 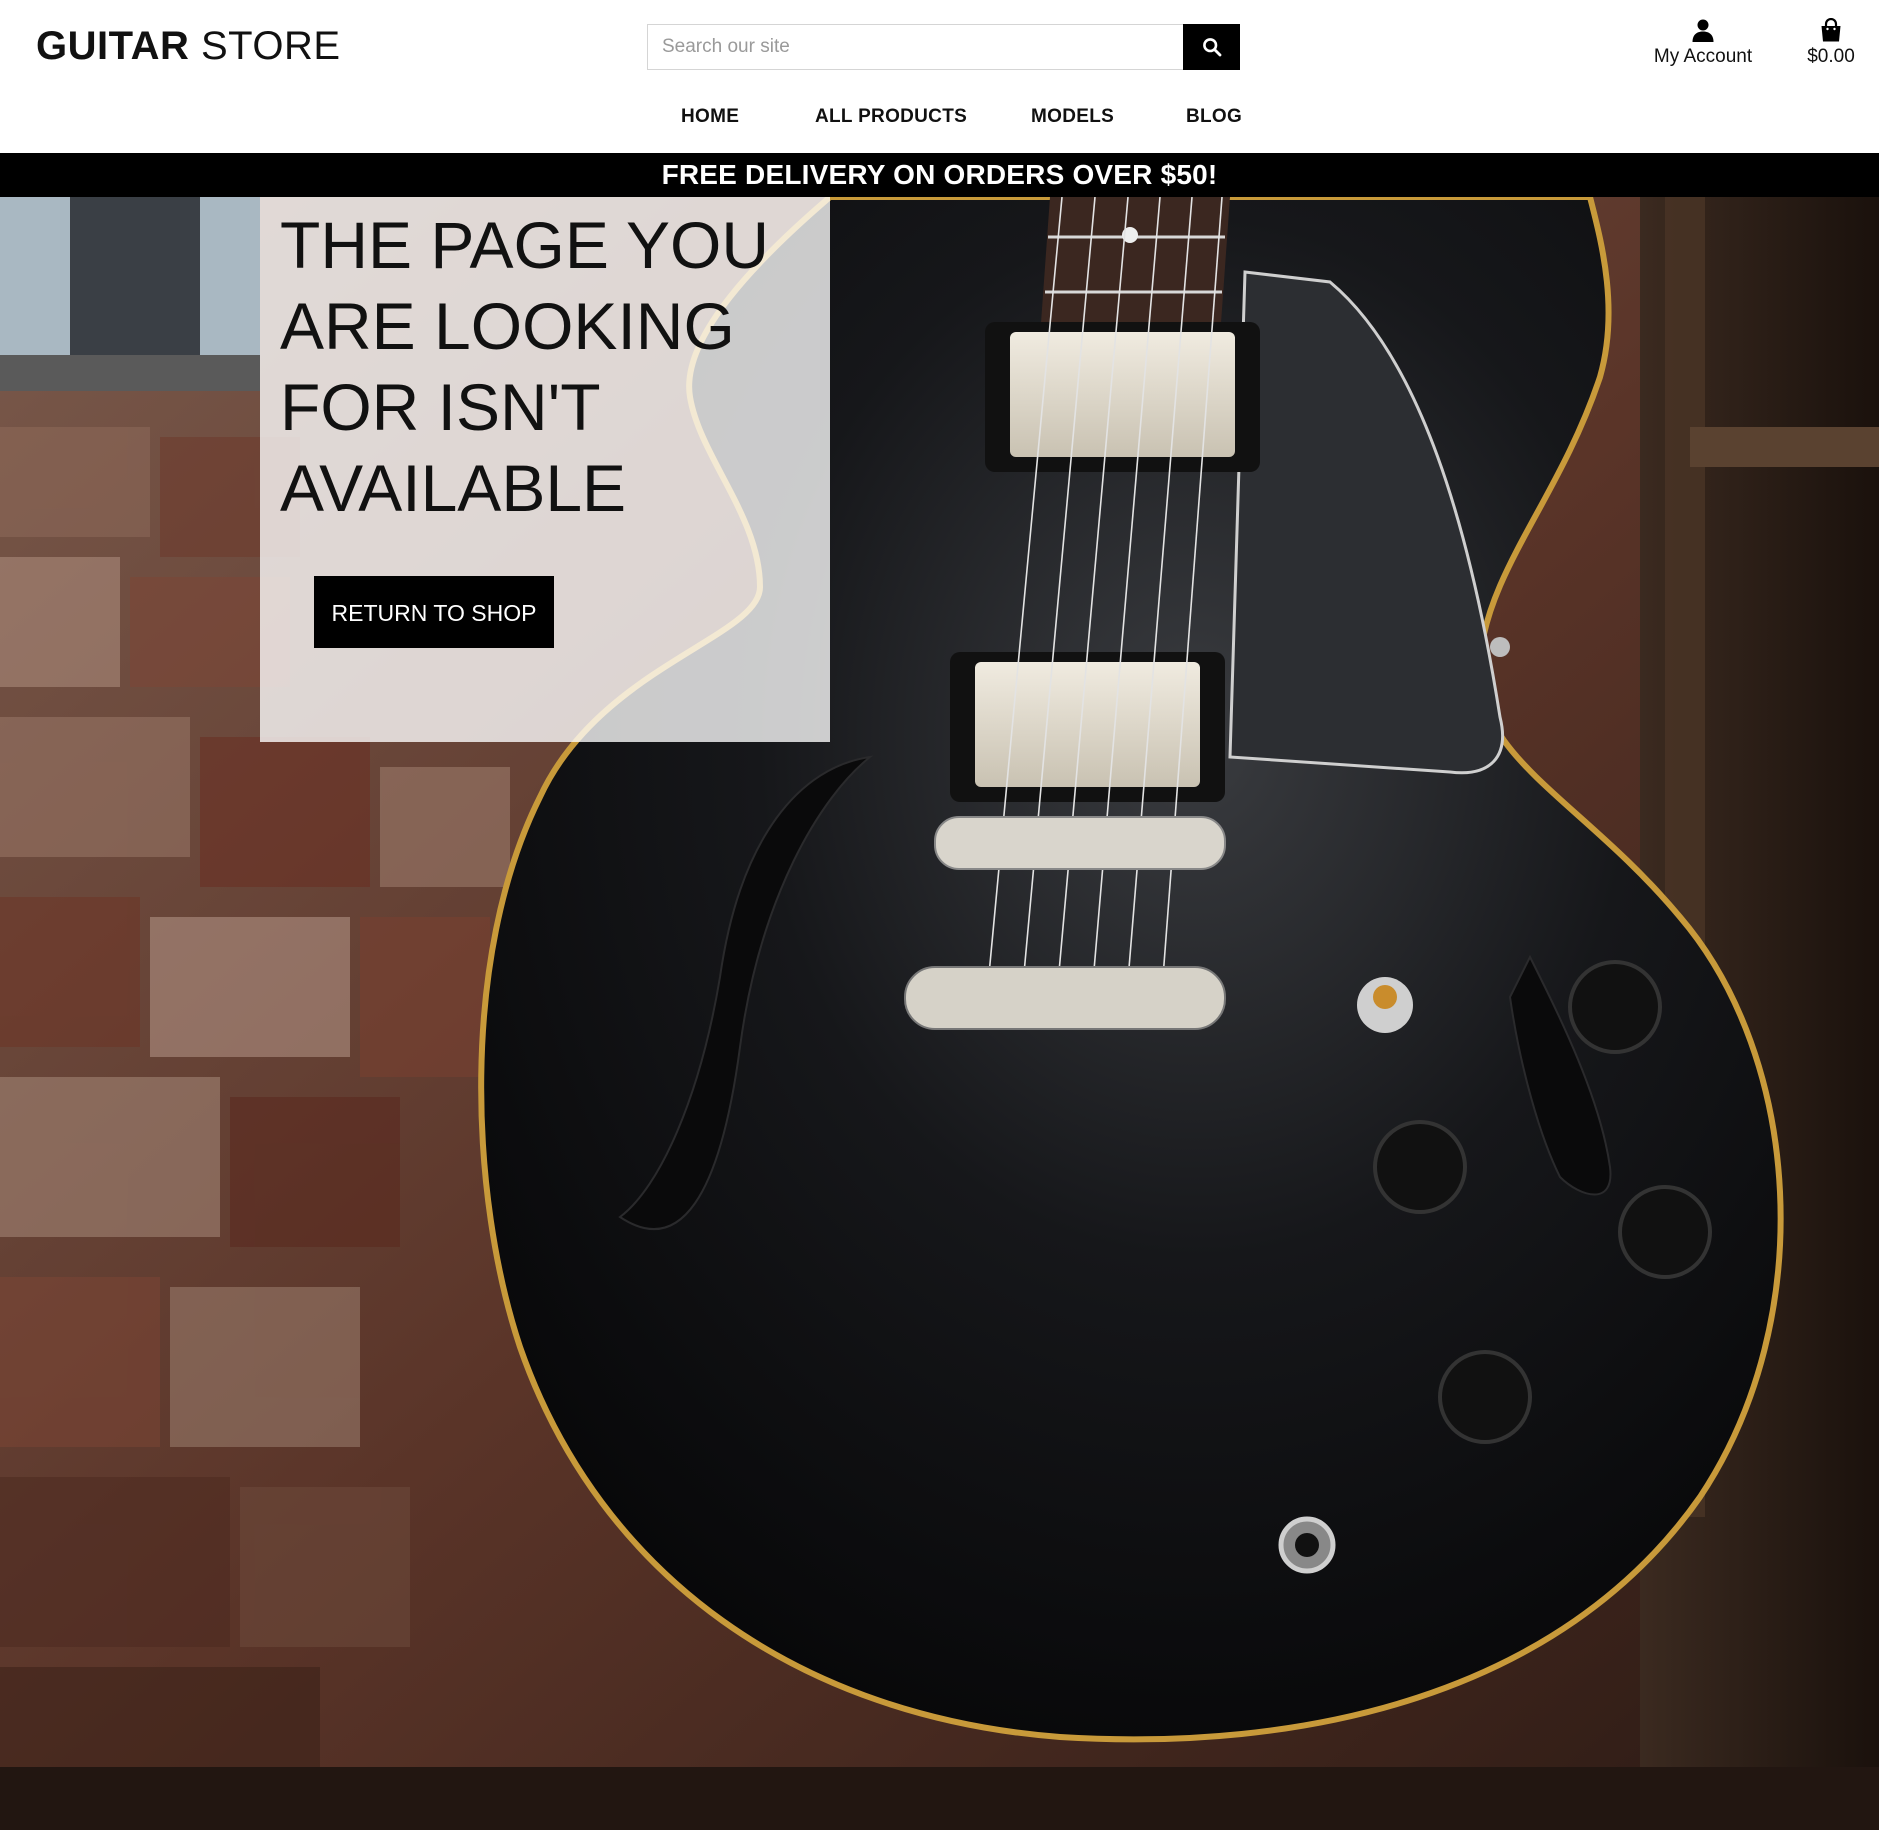 I want to click on search-input, so click(x=915, y=47).